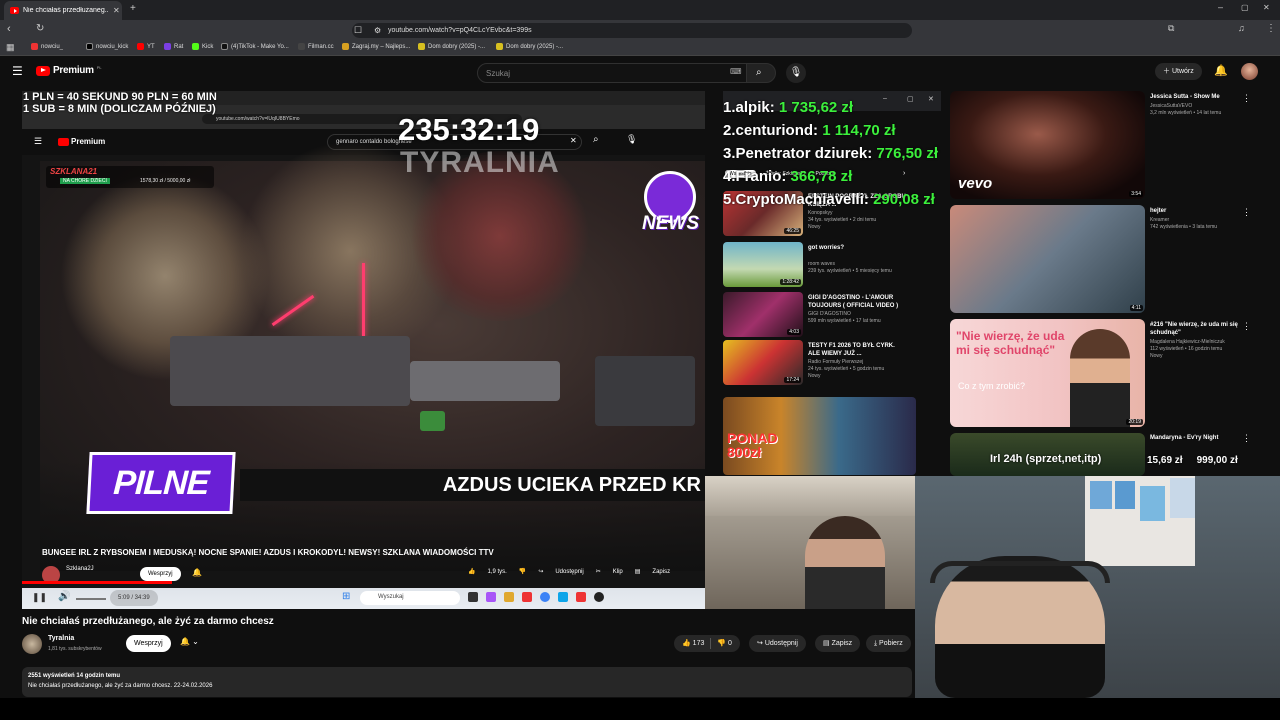 The height and width of the screenshot is (720, 1280). I want to click on inner-mic-icon: 🎙, so click(632, 139).